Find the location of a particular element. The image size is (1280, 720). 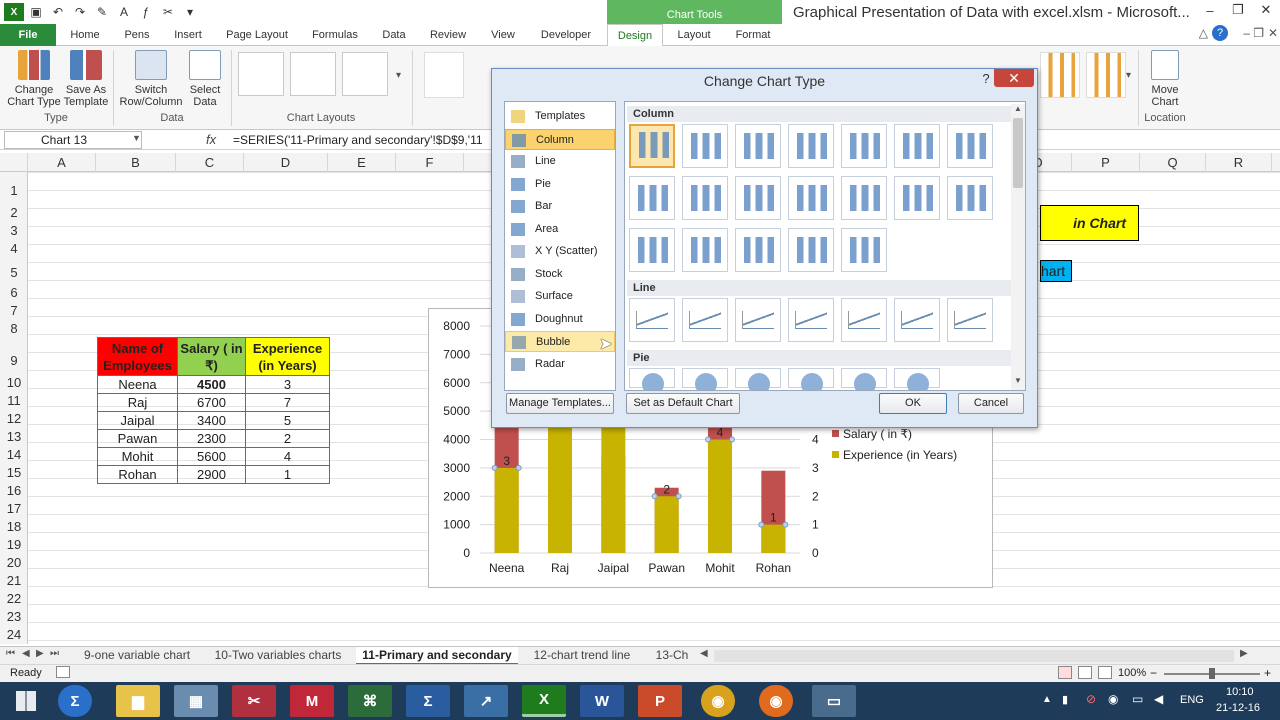

dialog-close-icon: ✕ is located at coordinates (1014, 78).